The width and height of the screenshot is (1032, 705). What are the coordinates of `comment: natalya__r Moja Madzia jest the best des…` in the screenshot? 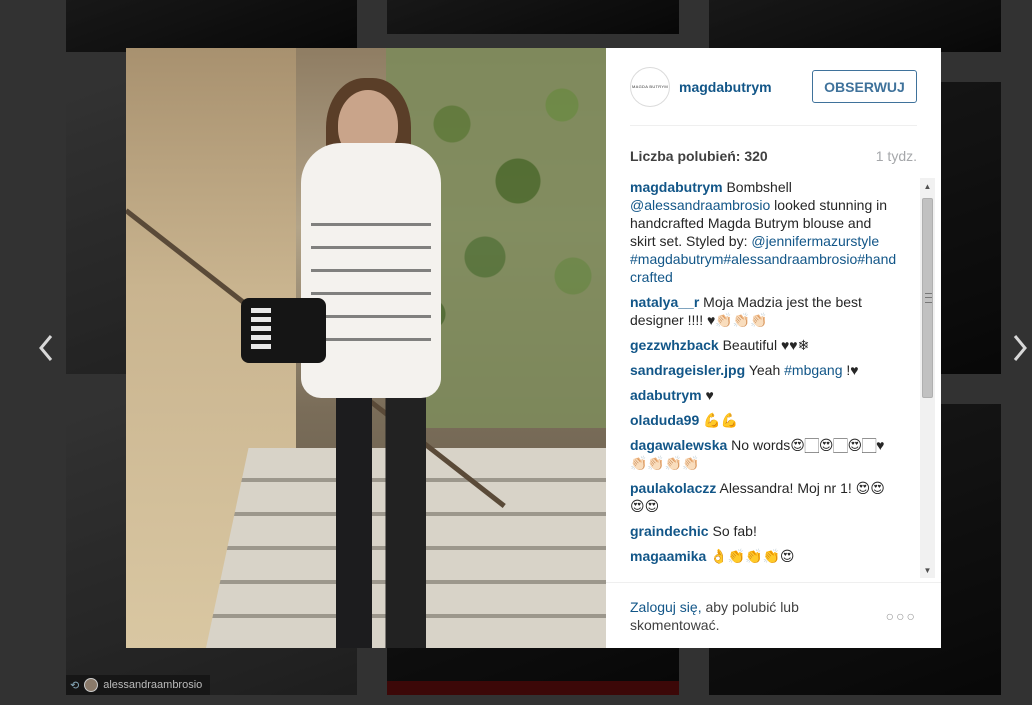 It's located at (764, 311).